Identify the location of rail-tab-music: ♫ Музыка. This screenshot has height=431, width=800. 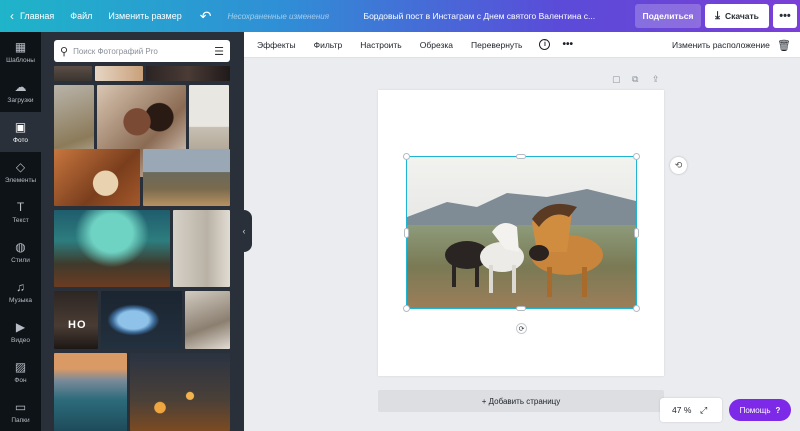
(20, 292).